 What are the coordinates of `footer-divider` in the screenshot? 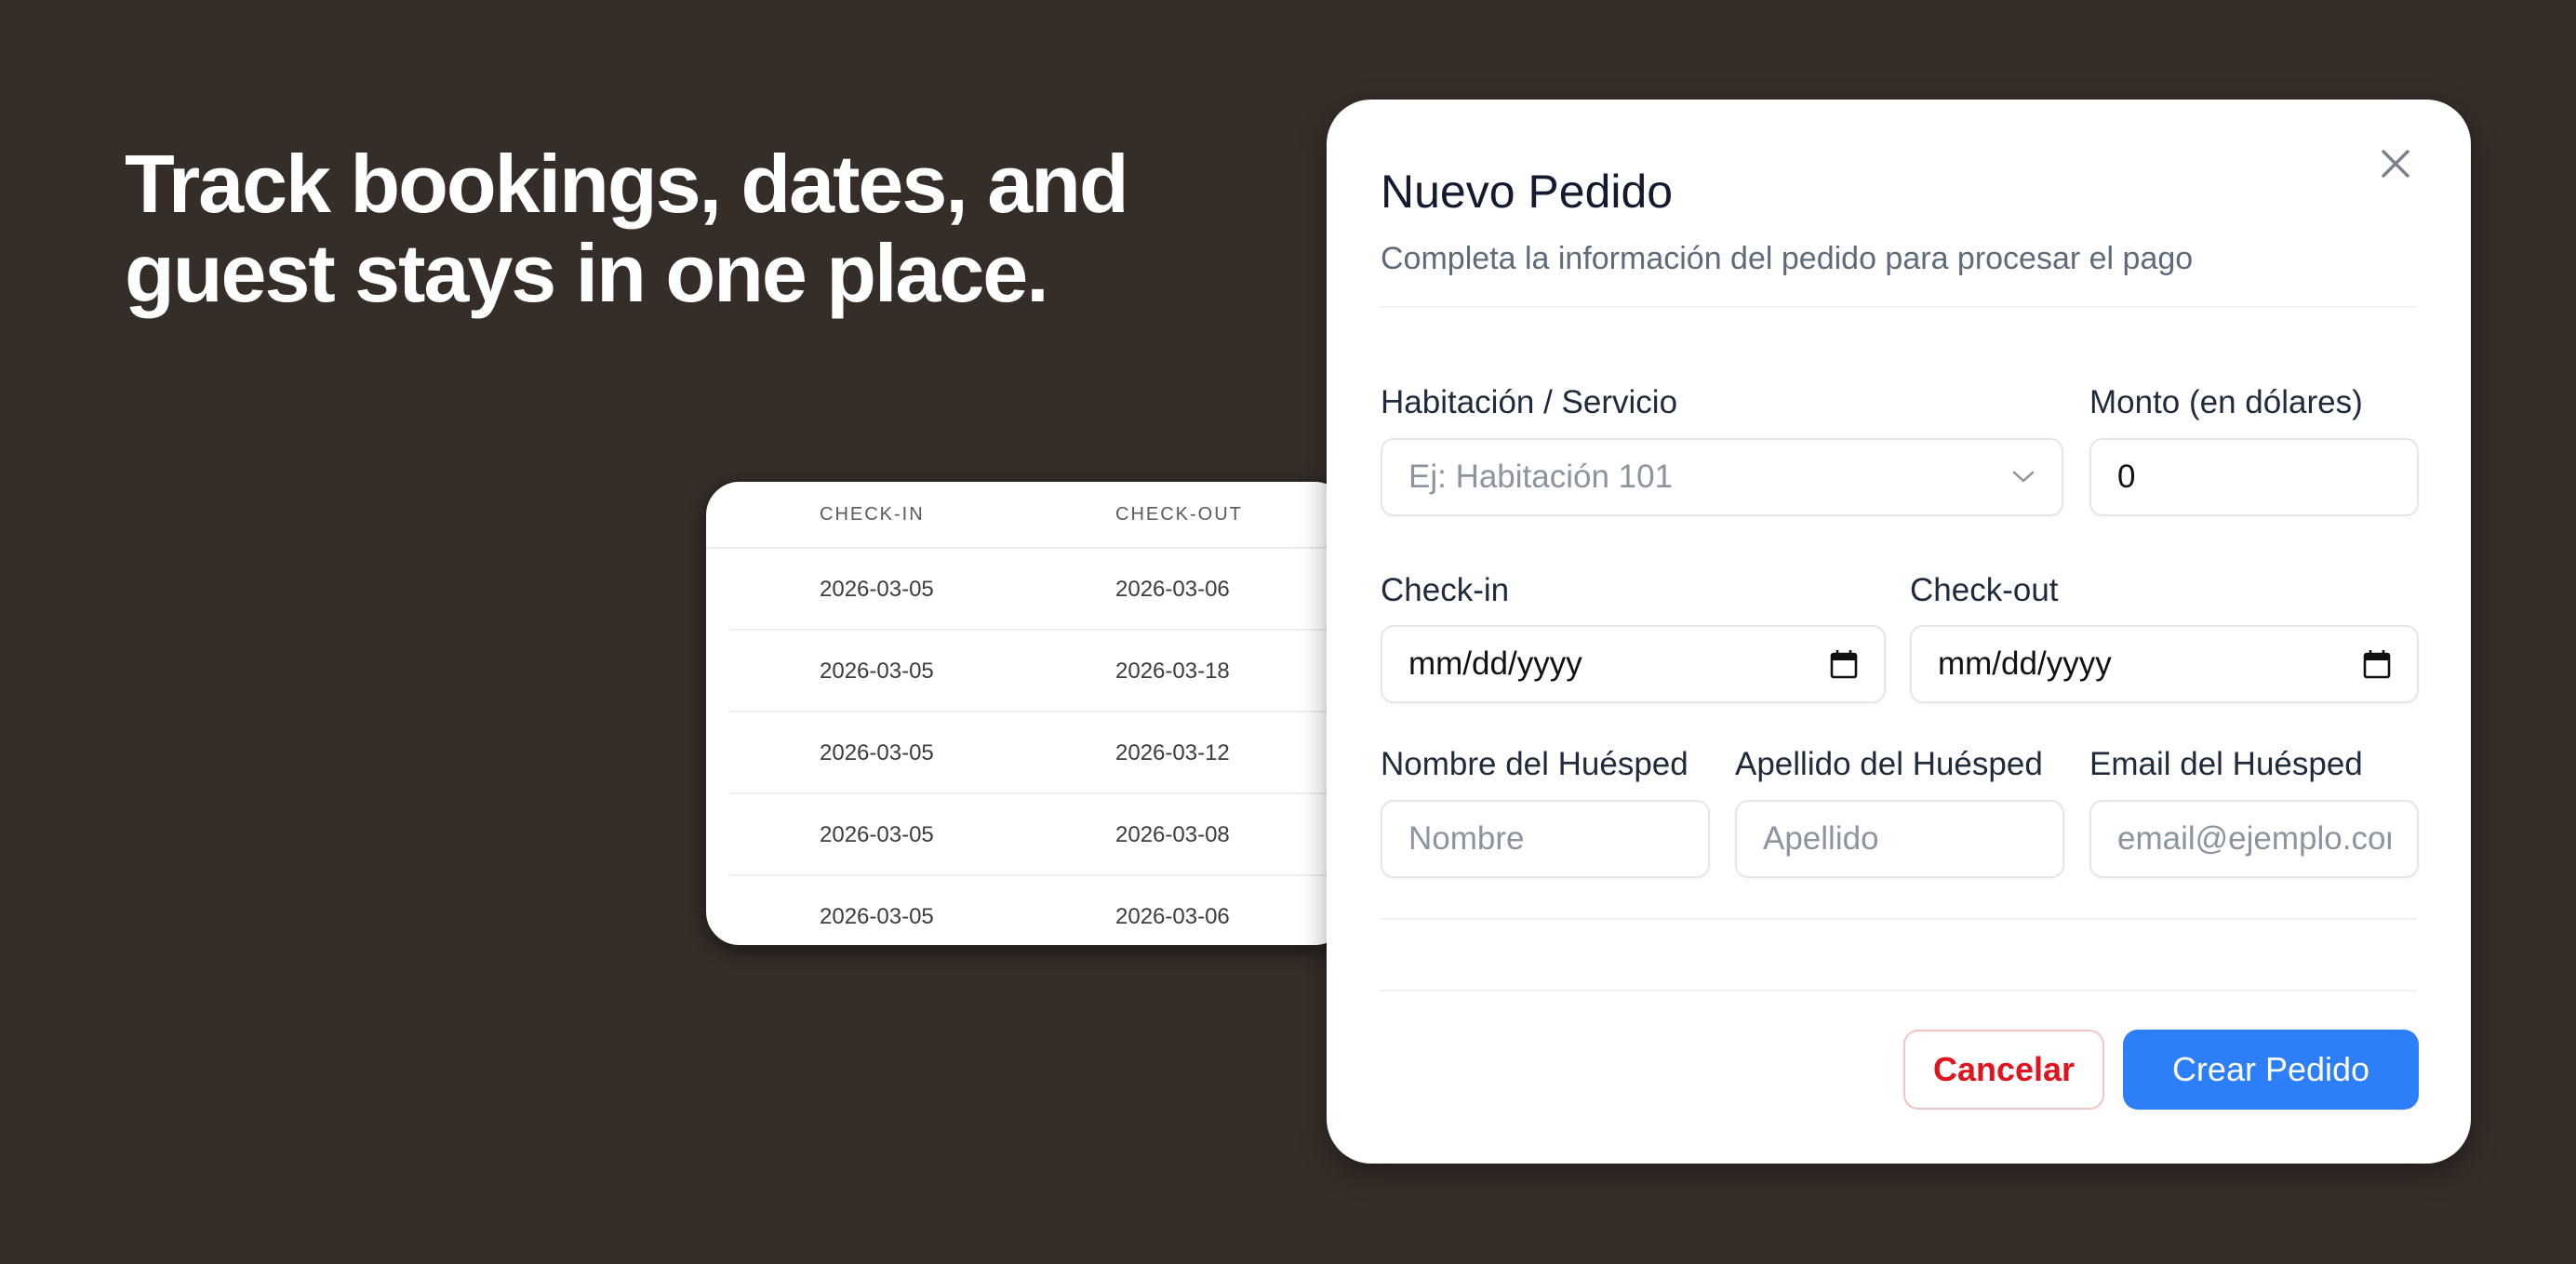 It's located at (1899, 991).